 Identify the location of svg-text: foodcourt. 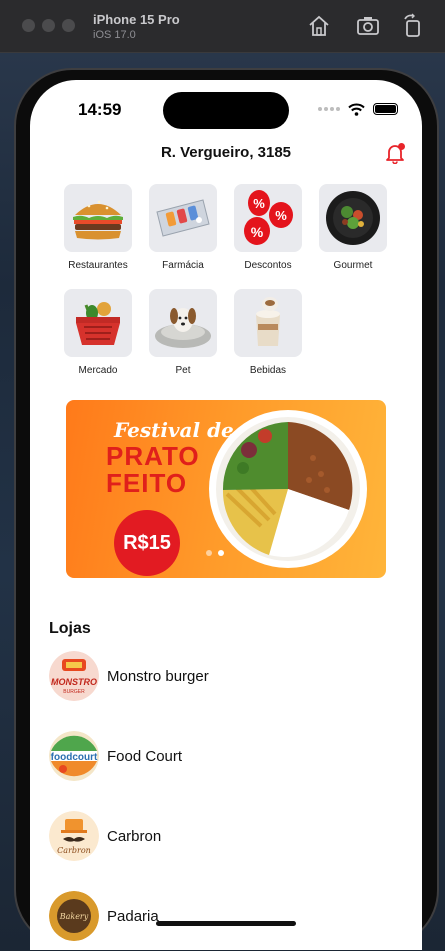
(74, 757).